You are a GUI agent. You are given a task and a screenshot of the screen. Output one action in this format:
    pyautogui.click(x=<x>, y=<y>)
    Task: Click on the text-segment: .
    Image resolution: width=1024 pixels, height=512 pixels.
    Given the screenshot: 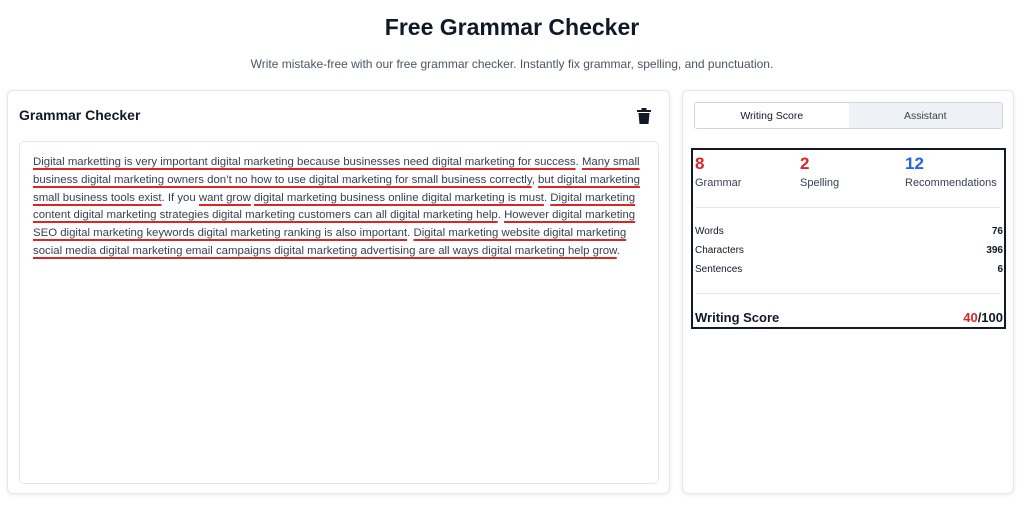 What is the action you would take?
    pyautogui.click(x=618, y=250)
    